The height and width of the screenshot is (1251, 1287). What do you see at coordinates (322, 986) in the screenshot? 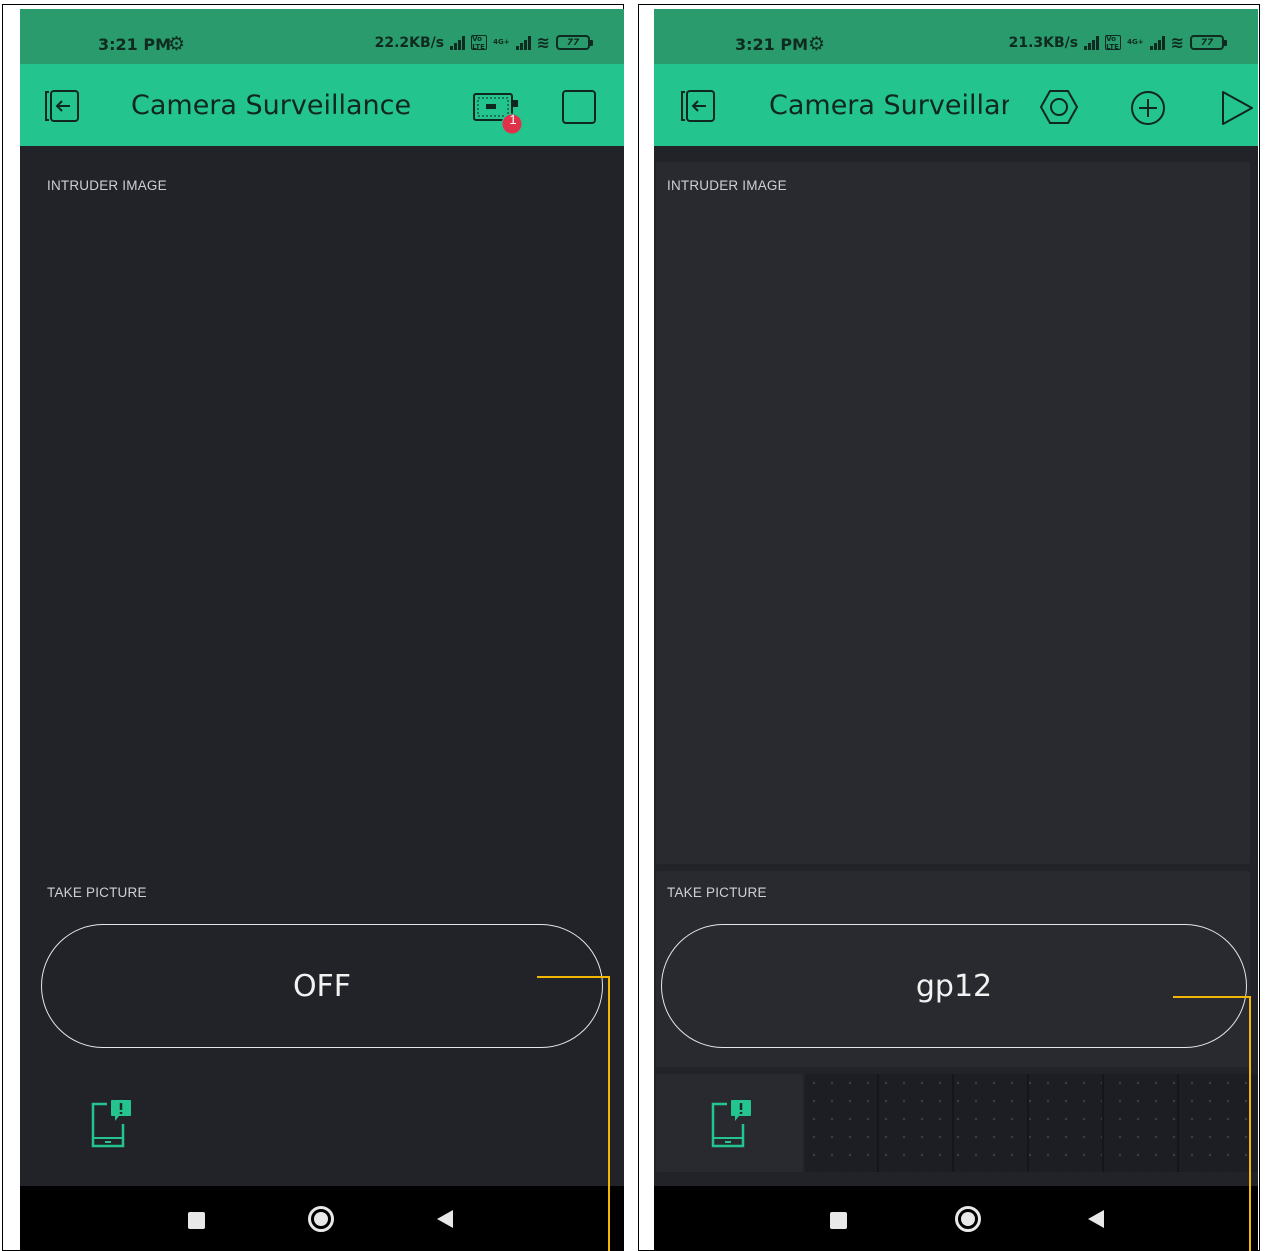
I see `take-picture-button: OFF` at bounding box center [322, 986].